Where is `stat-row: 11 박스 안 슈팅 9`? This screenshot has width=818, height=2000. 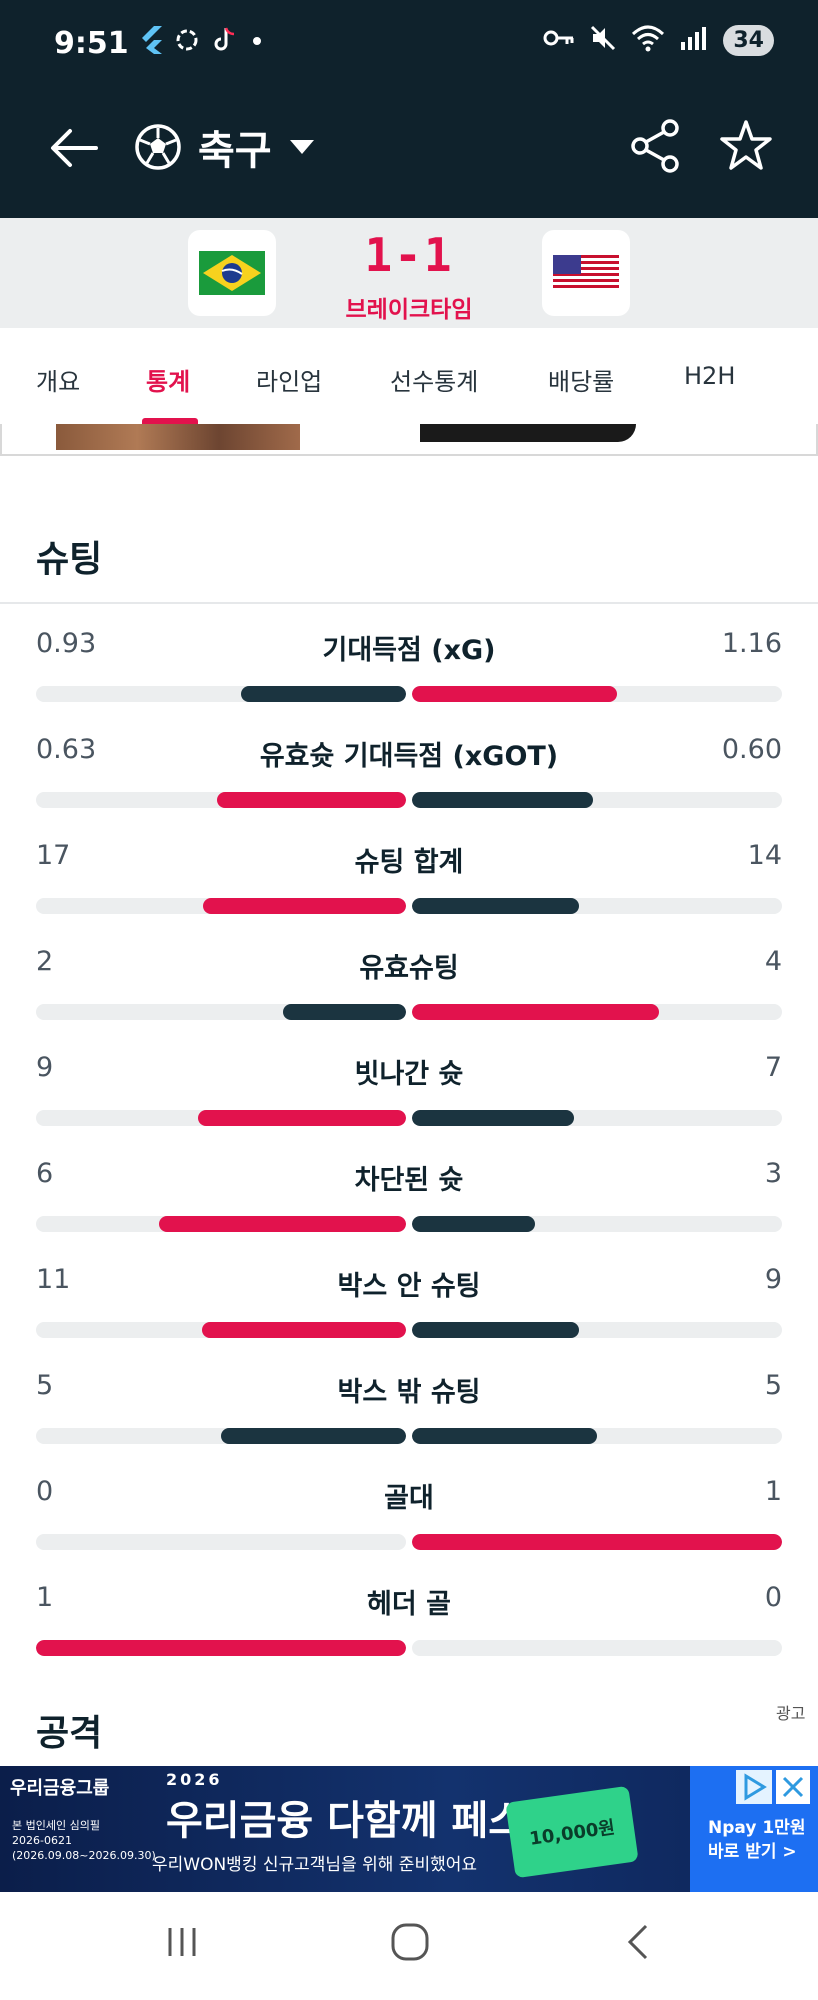 stat-row: 11 박스 안 슈팅 9 is located at coordinates (409, 1308).